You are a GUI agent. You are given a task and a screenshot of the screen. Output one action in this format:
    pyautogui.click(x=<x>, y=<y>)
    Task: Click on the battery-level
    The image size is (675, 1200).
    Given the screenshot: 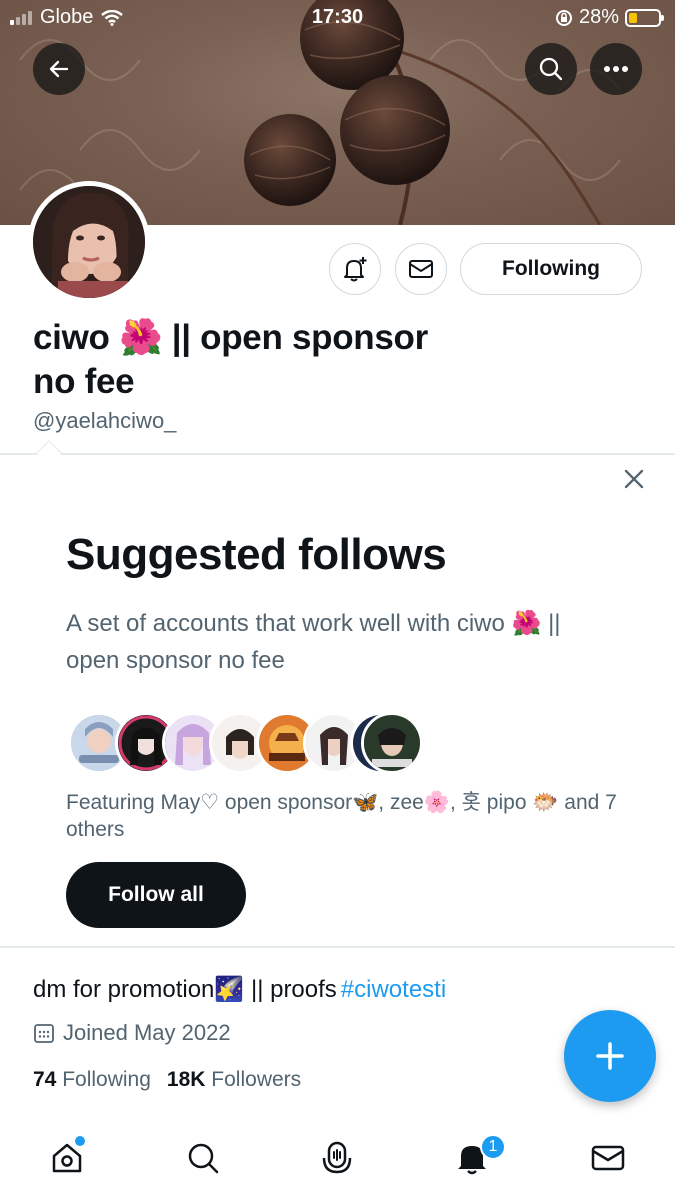 What is the action you would take?
    pyautogui.click(x=633, y=17)
    